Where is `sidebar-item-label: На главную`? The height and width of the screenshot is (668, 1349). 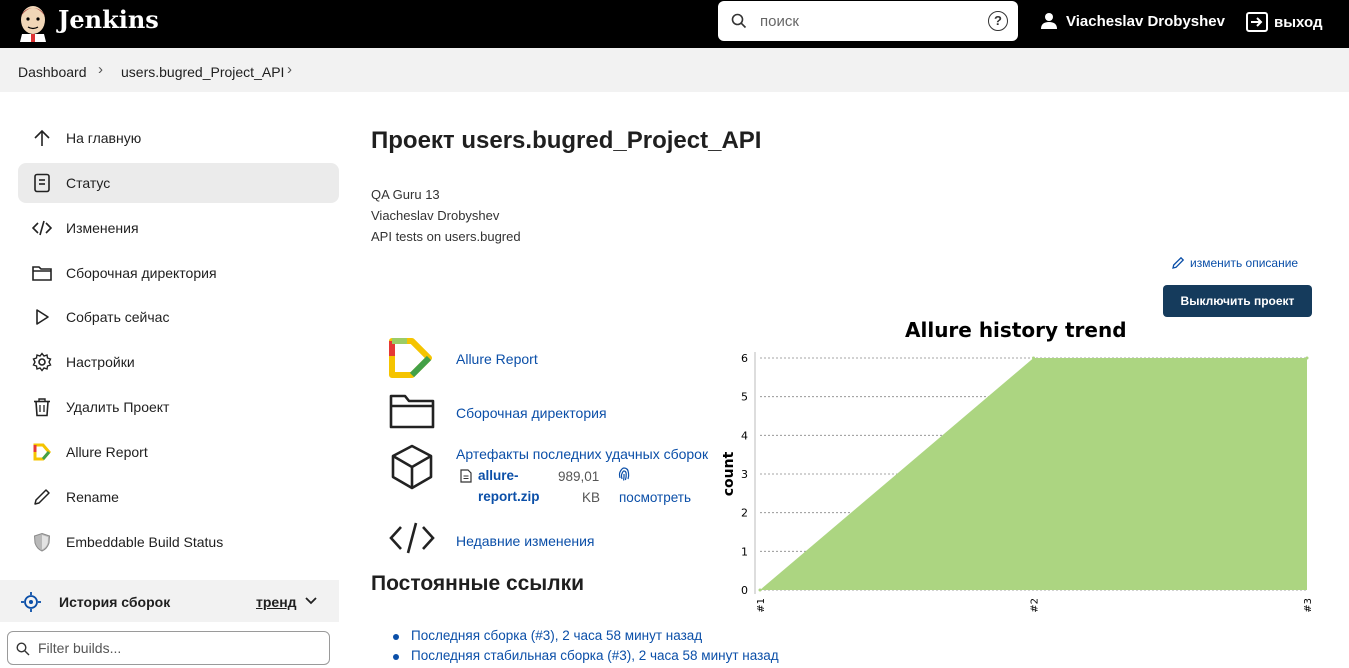 sidebar-item-label: На главную is located at coordinates (104, 138).